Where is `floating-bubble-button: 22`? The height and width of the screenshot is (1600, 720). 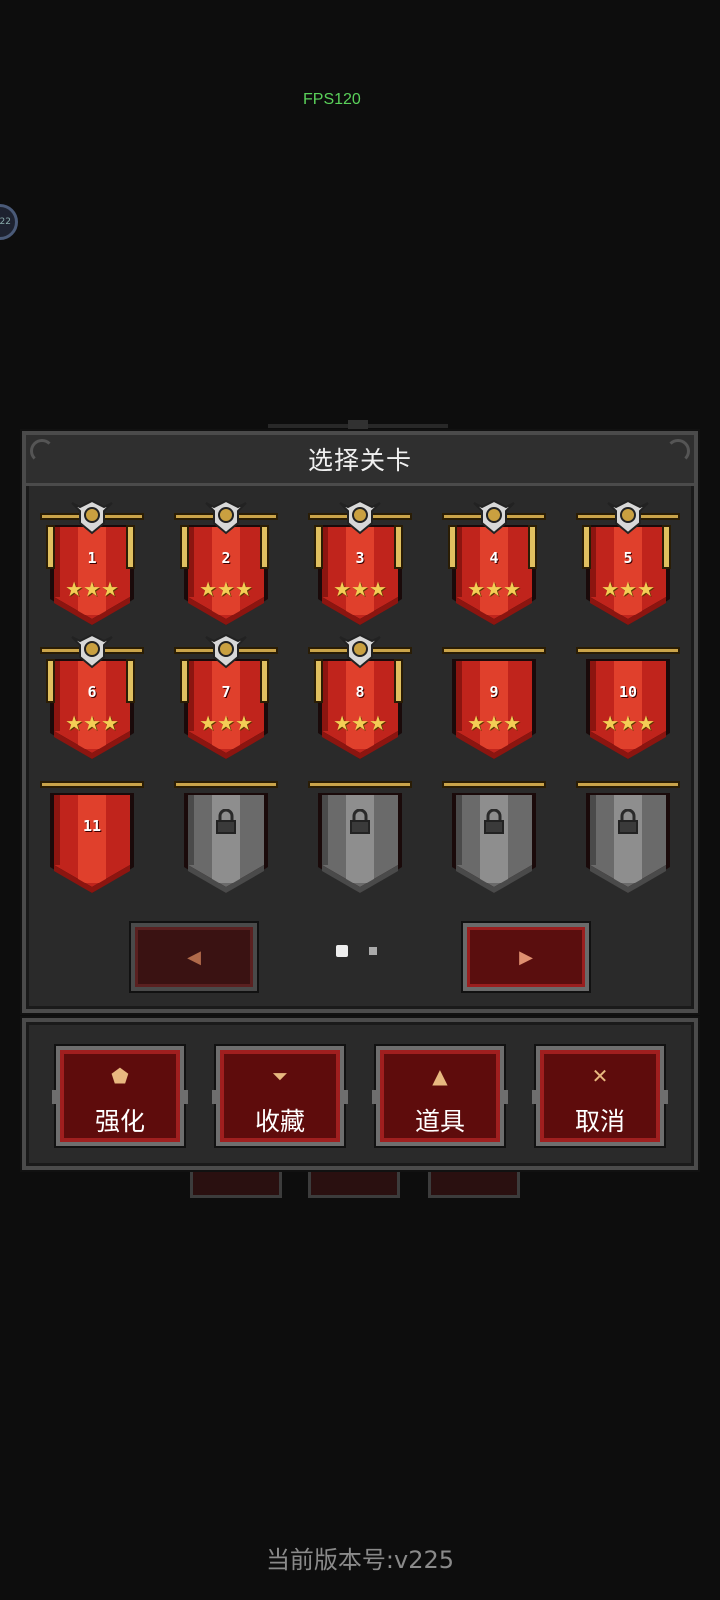
floating-bubble-button: 22 is located at coordinates (9, 222).